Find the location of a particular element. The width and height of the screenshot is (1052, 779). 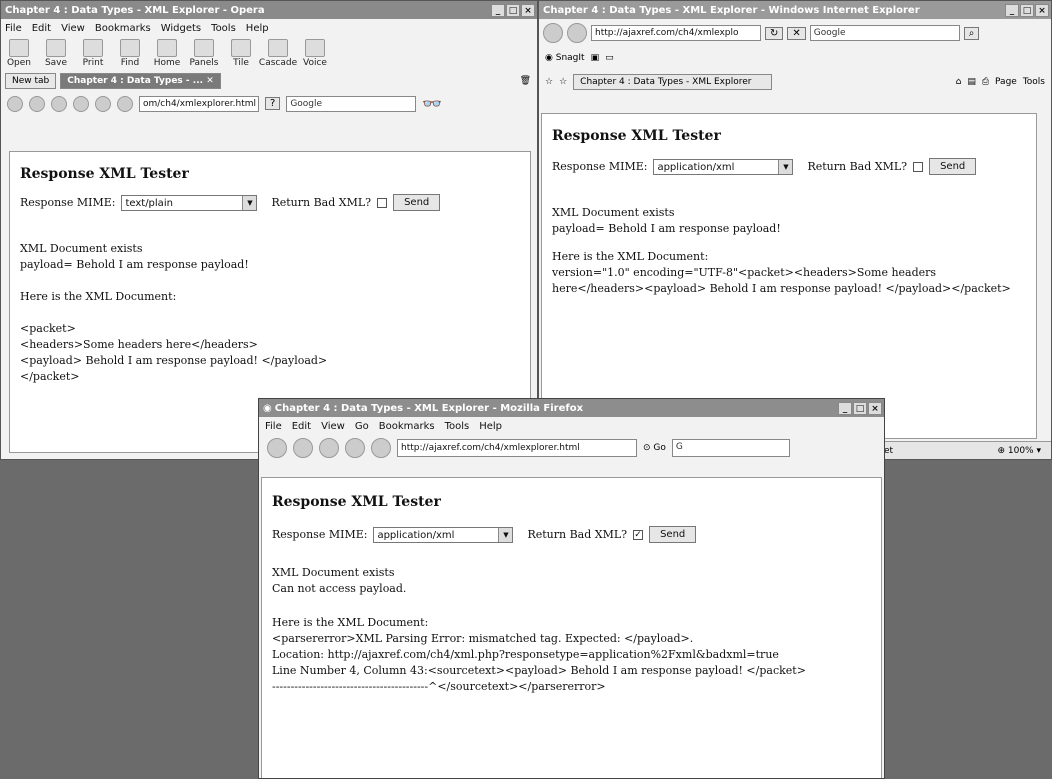

close-tab-icon: ✕ is located at coordinates (210, 81).